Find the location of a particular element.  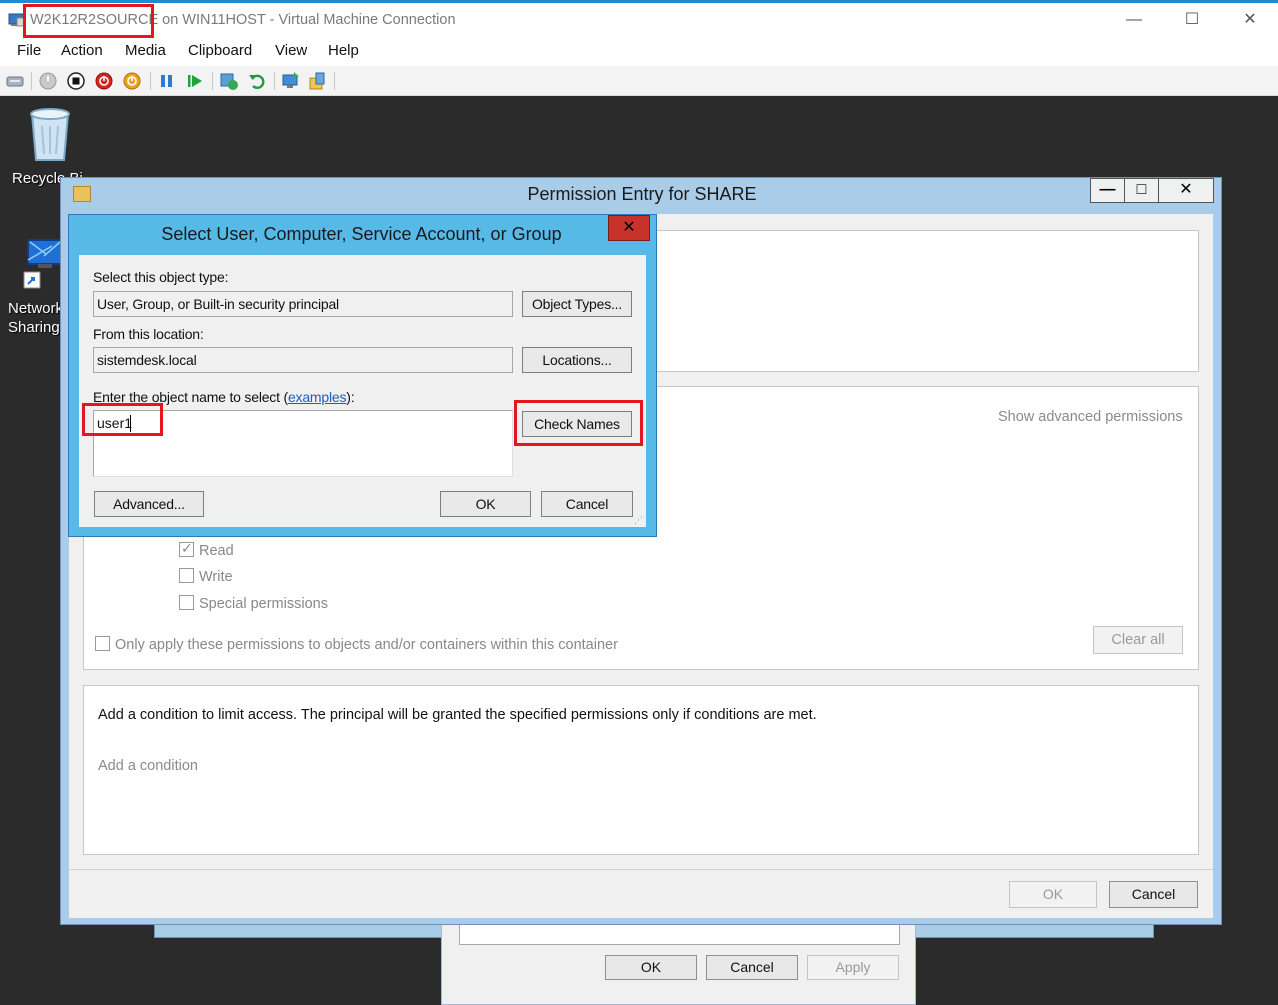

enhanced-session-icon is located at coordinates (291, 81).